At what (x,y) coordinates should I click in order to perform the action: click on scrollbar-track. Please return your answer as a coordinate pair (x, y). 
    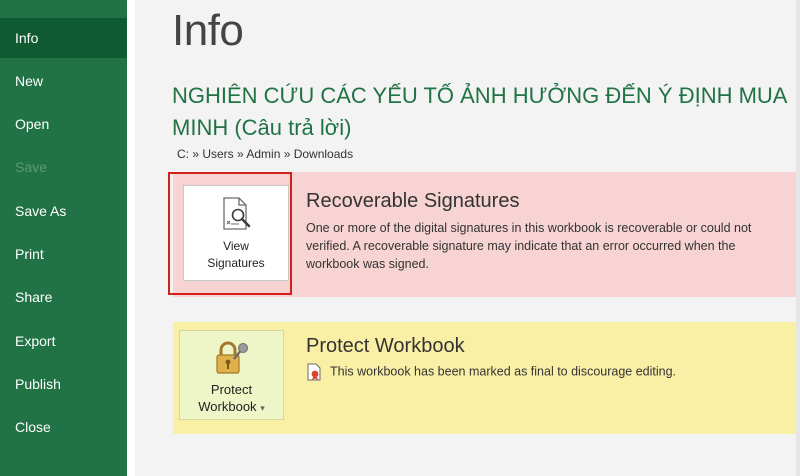
    Looking at the image, I should click on (798, 238).